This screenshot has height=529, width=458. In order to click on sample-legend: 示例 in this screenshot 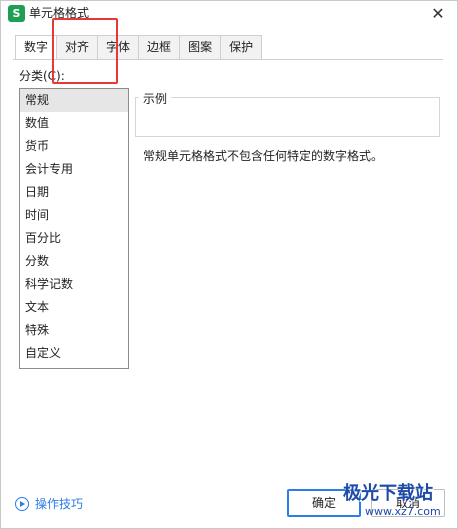, I will do `click(155, 98)`.